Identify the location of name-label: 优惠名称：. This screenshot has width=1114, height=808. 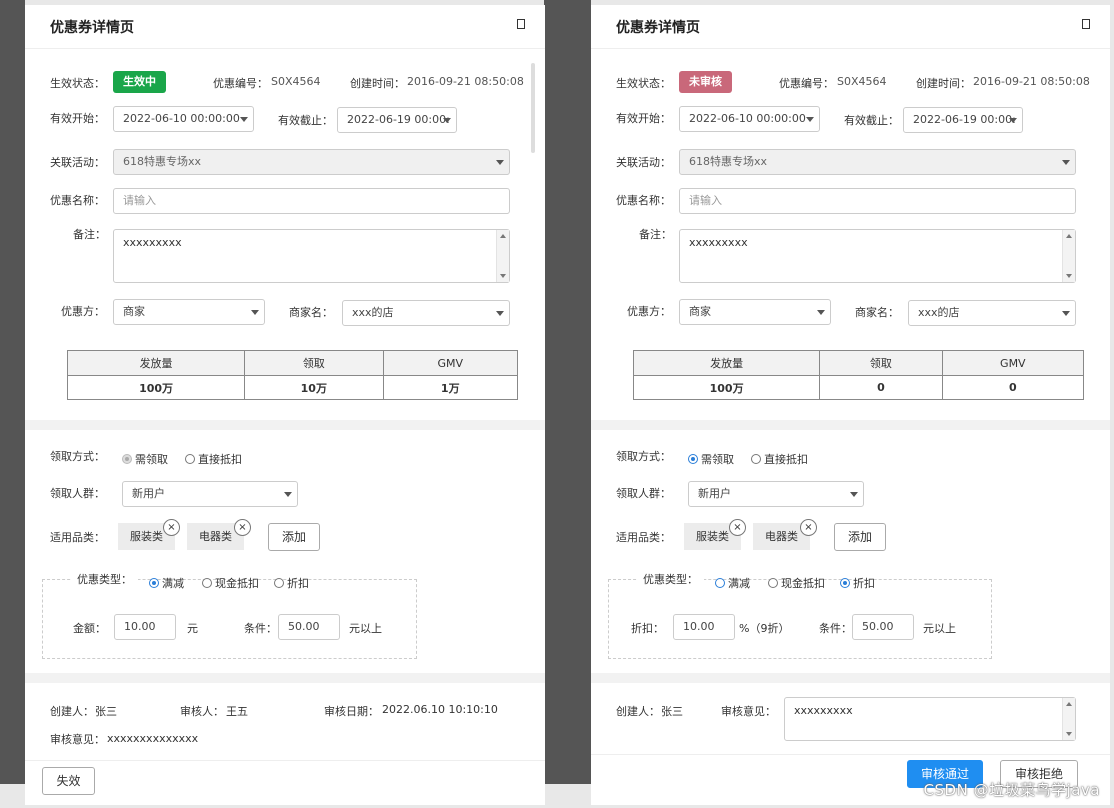
(77, 200).